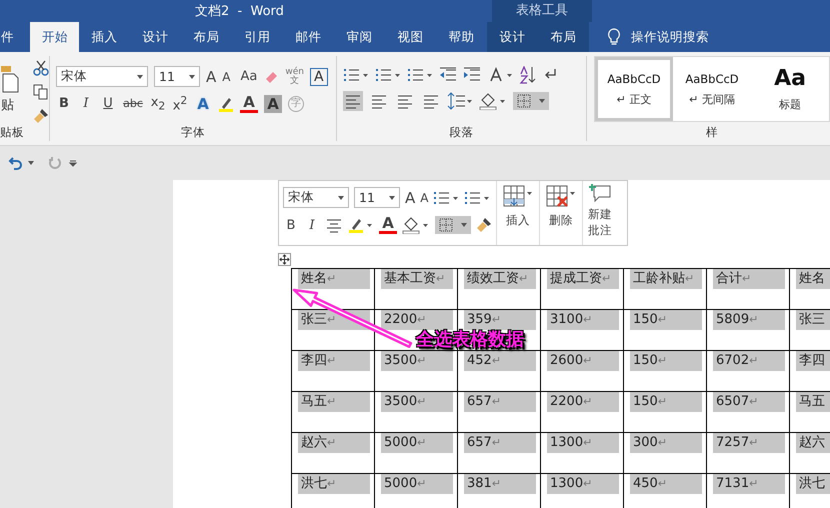 The image size is (830, 508). What do you see at coordinates (600, 213) in the screenshot?
I see `new-comment-button: 新建批注` at bounding box center [600, 213].